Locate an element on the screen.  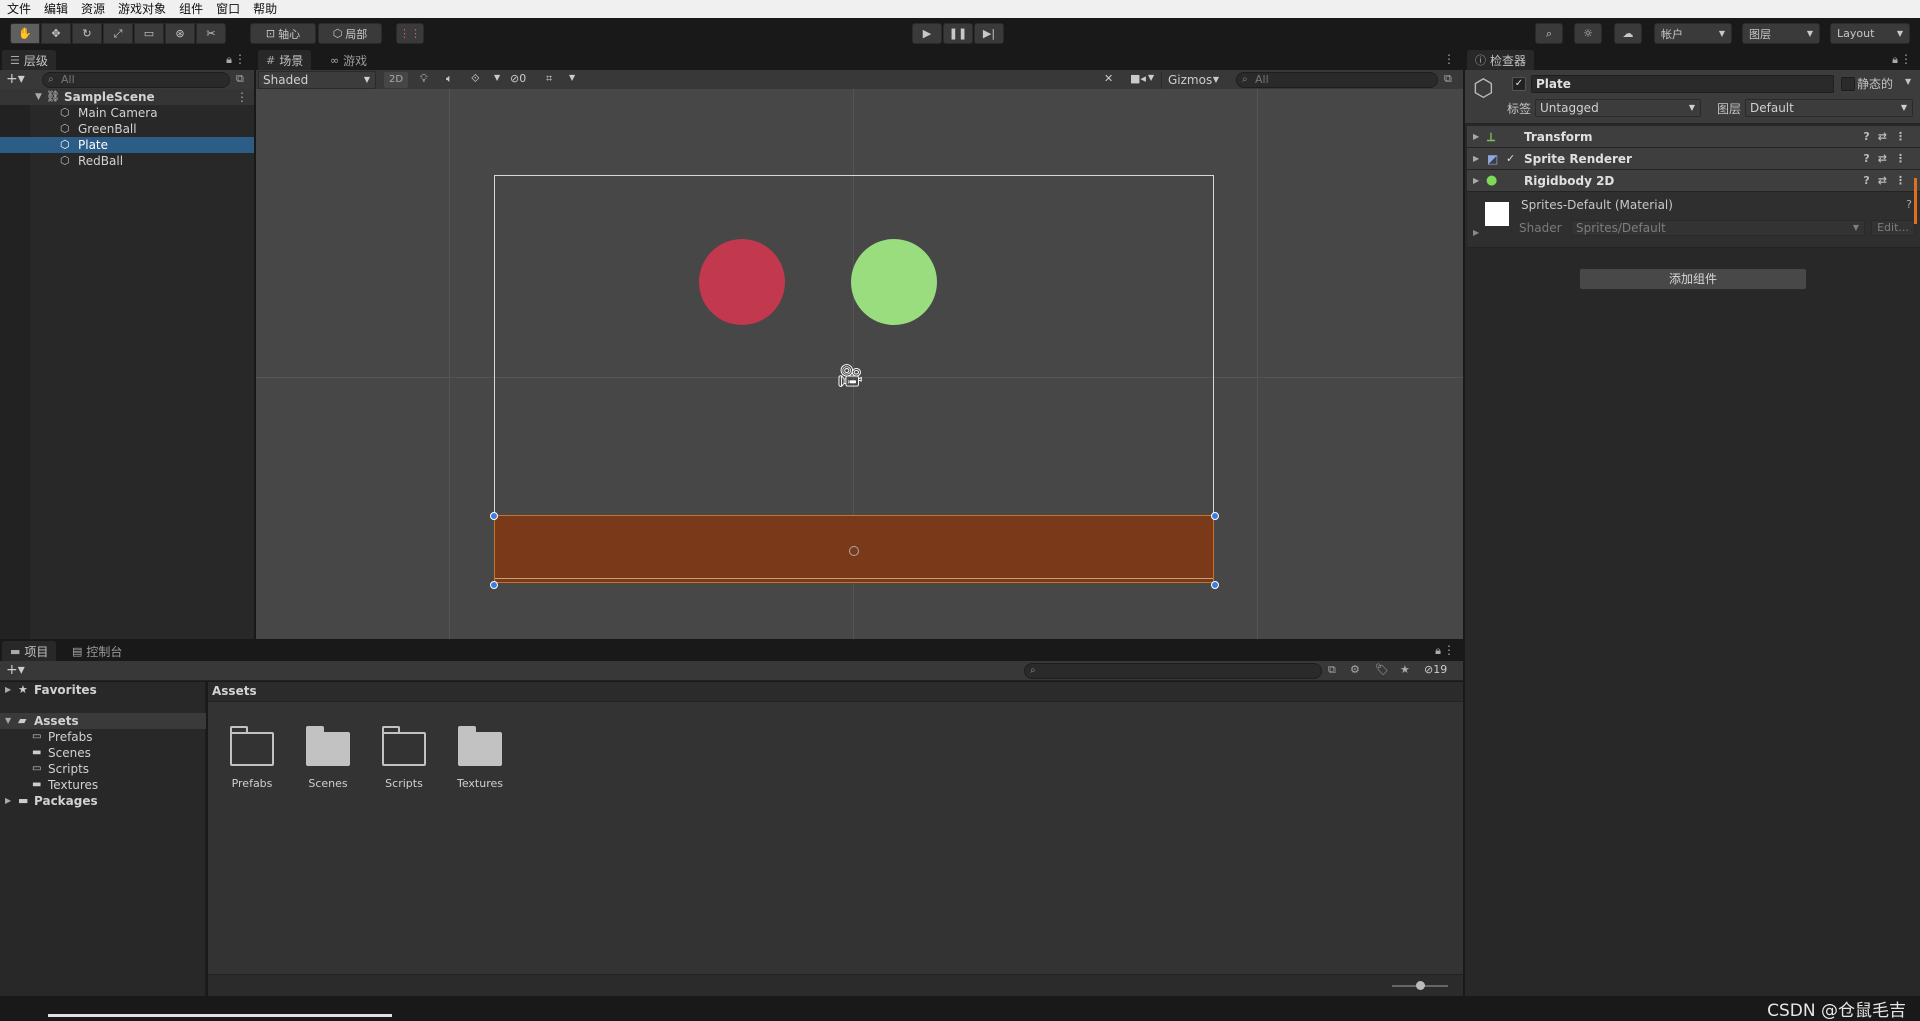
tab-project: ▬ 项目 is located at coordinates (29, 651).